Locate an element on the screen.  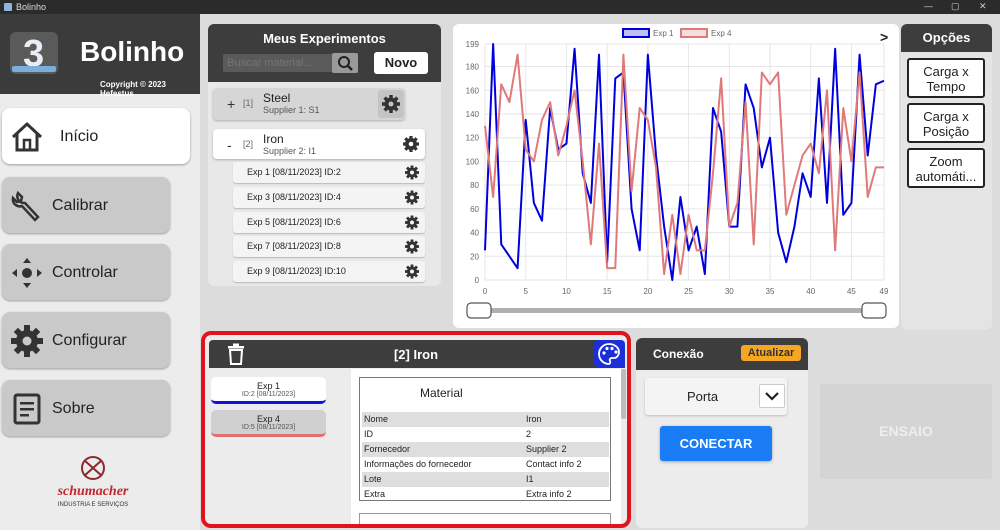
row-value: 2 is located at coordinates (529, 434).